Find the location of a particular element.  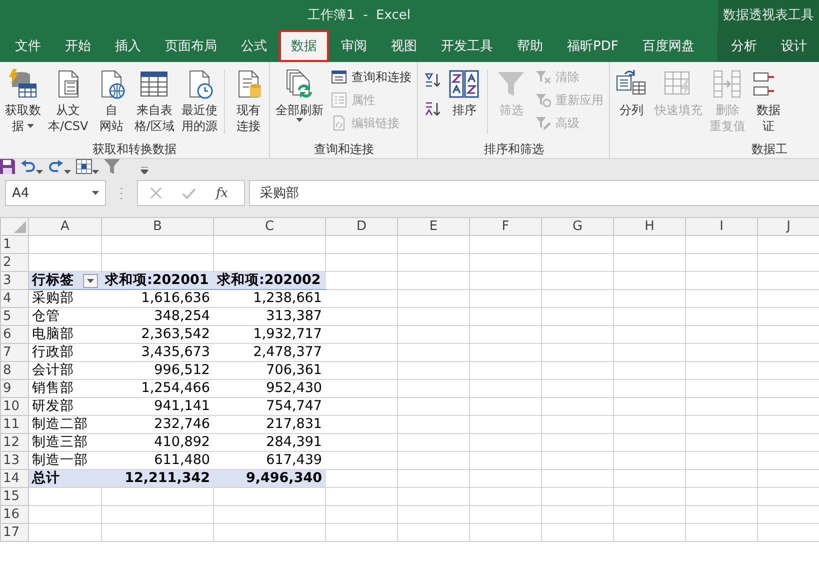

ribbon-tab: 百度网盘 is located at coordinates (668, 46).